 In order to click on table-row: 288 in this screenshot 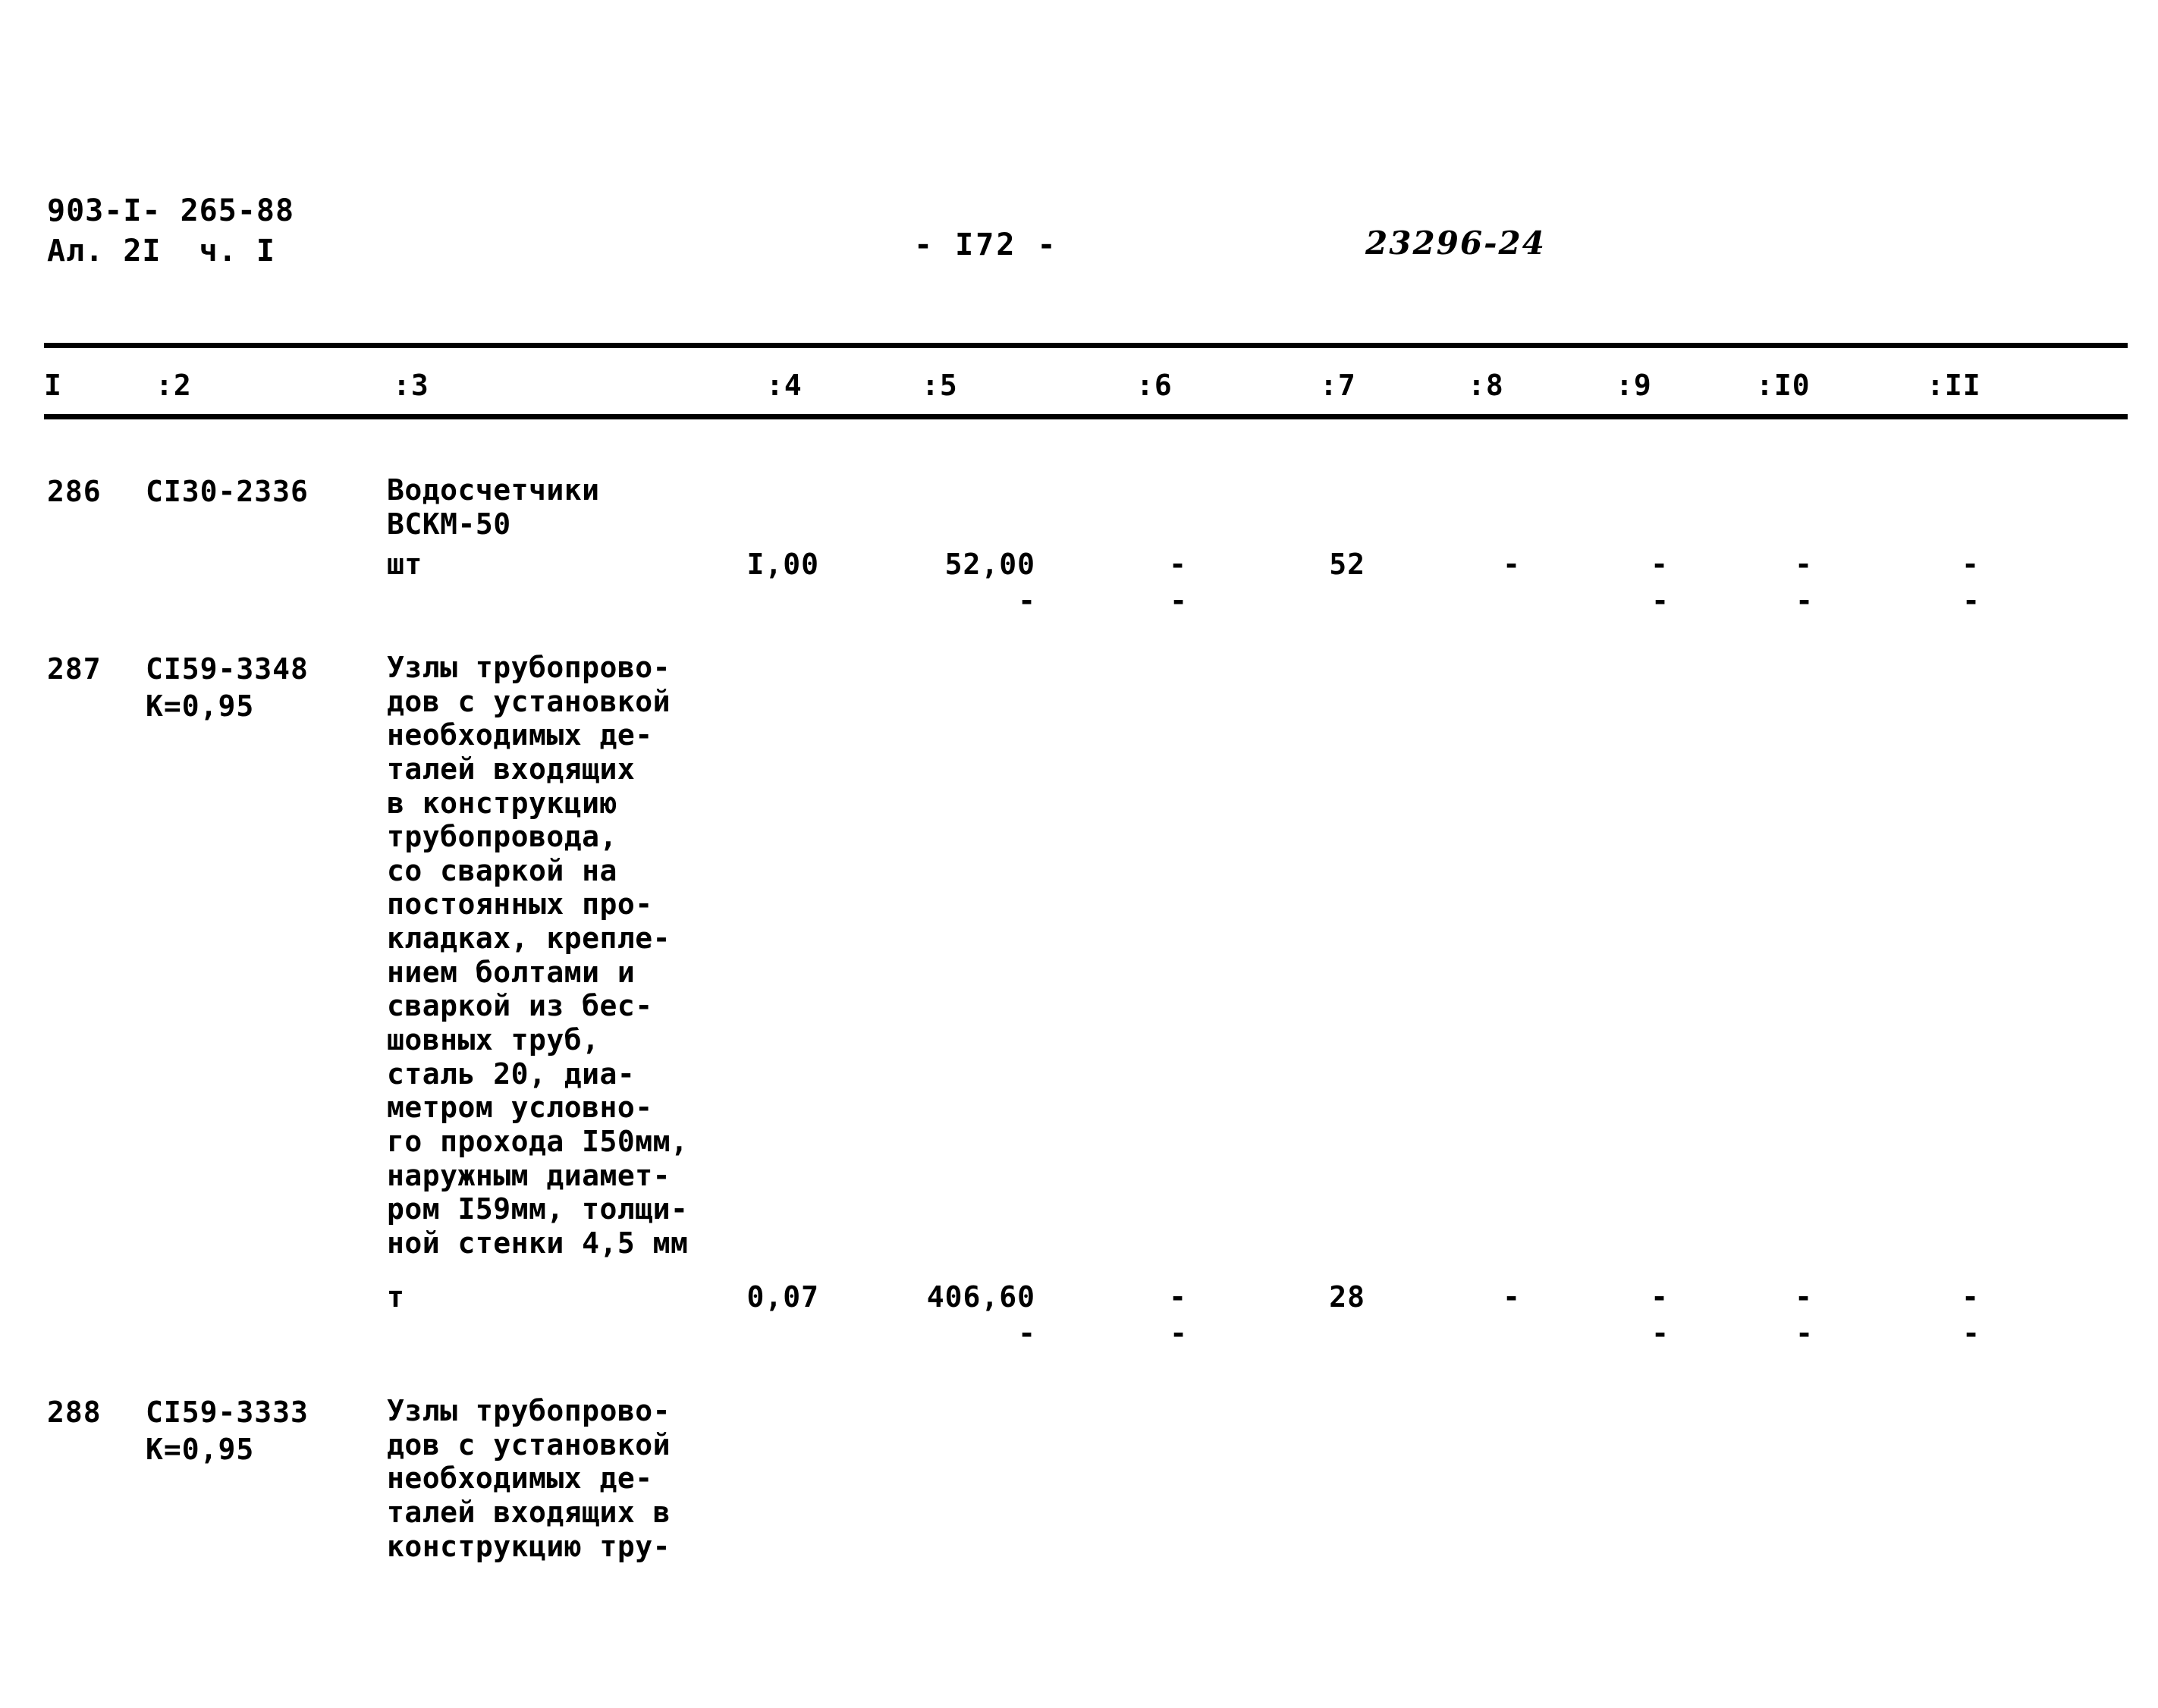, I will do `click(74, 1412)`.